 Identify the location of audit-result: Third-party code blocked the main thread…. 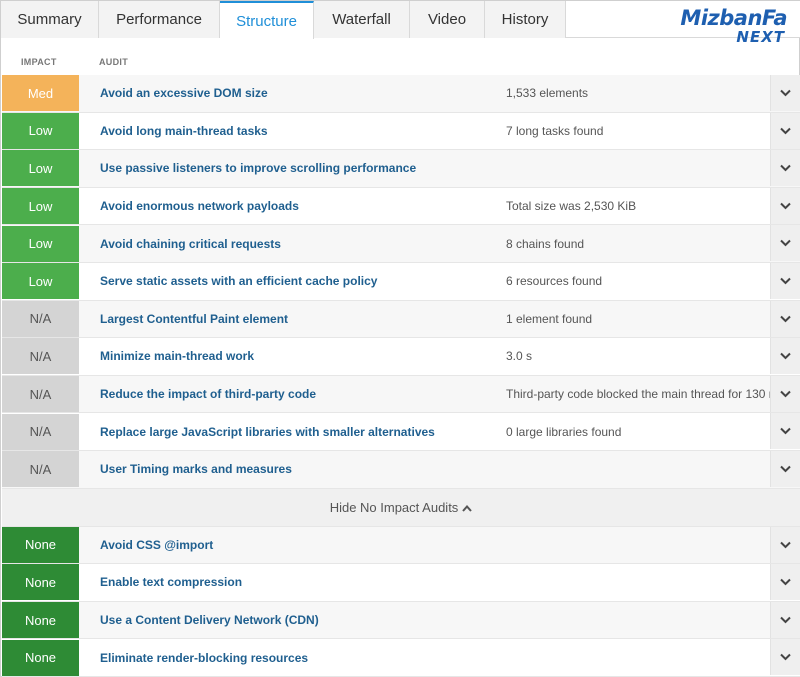
(645, 394).